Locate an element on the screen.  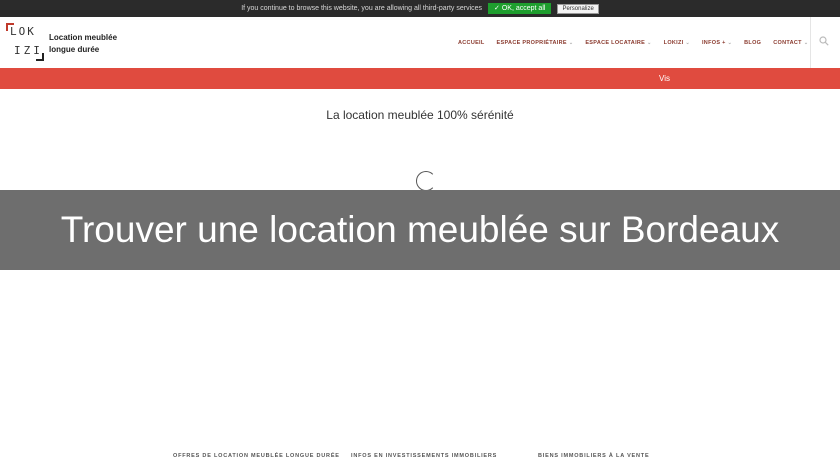
footer-link-biens: BIENS IMMOBILIERS À LA VENTE is located at coordinates (593, 456).